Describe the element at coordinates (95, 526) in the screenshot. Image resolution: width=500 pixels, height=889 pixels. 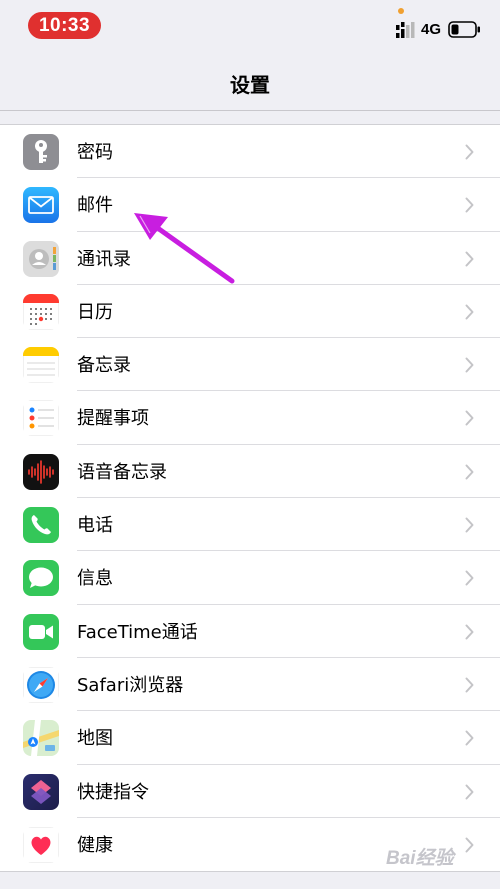
I see `settings-row-label: 电话` at that location.